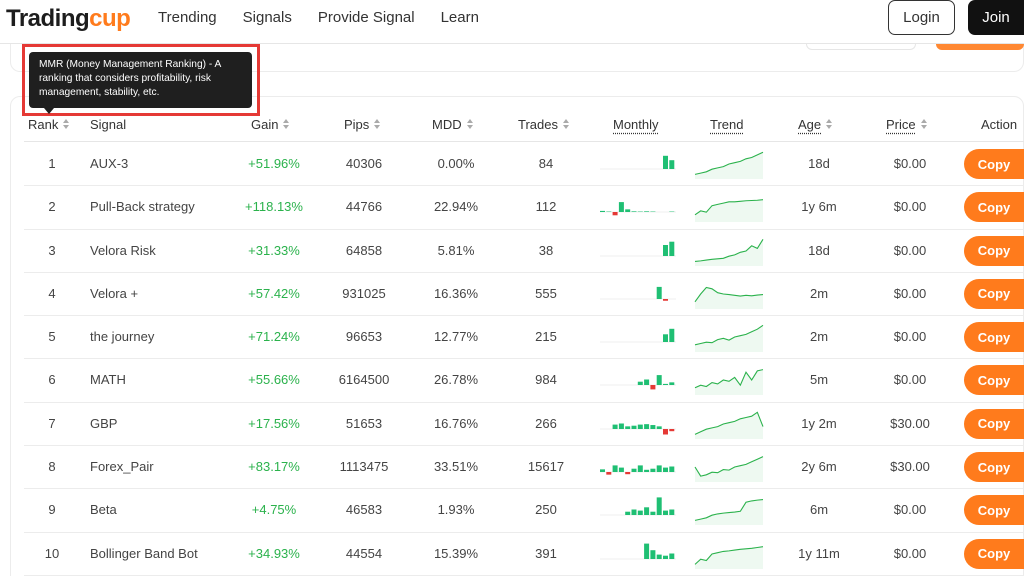 The image size is (1024, 576). What do you see at coordinates (108, 379) in the screenshot?
I see `signal-name-link: MATH` at bounding box center [108, 379].